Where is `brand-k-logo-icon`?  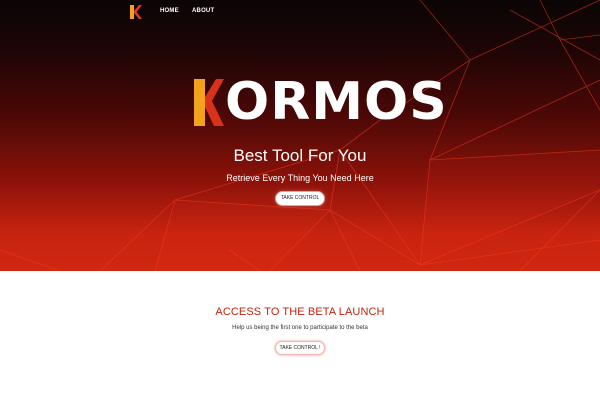 brand-k-logo-icon is located at coordinates (209, 102).